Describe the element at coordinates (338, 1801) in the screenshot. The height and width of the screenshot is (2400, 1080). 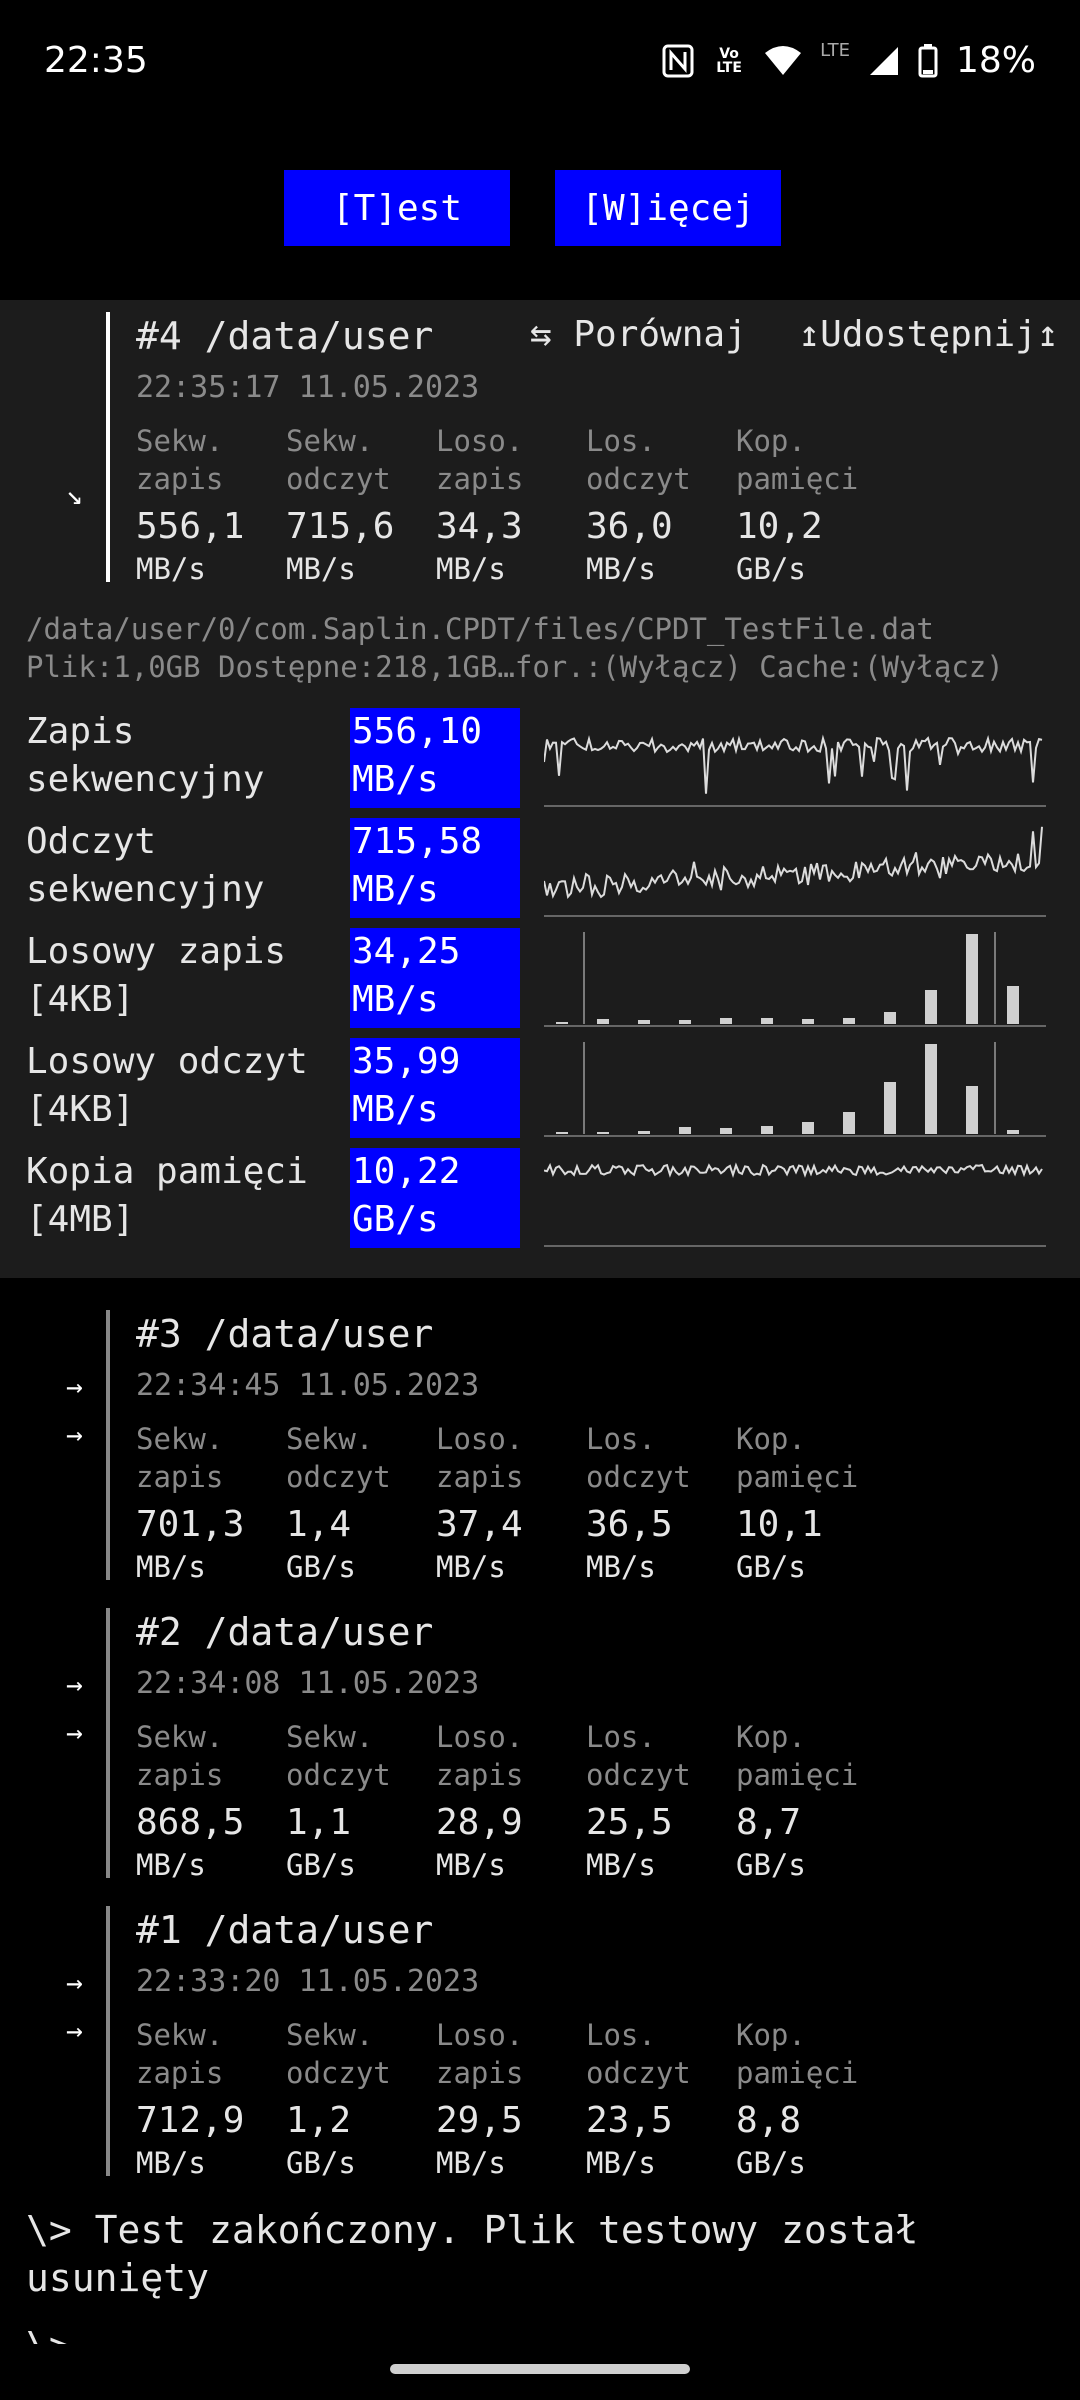
I see `metric-seq-read: Sekw. odczyt 1,1 GB/s` at that location.